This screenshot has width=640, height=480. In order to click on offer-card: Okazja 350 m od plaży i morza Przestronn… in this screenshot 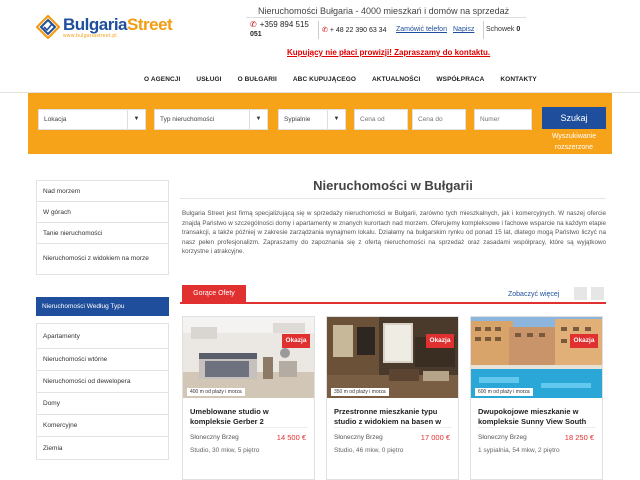, I will do `click(392, 398)`.